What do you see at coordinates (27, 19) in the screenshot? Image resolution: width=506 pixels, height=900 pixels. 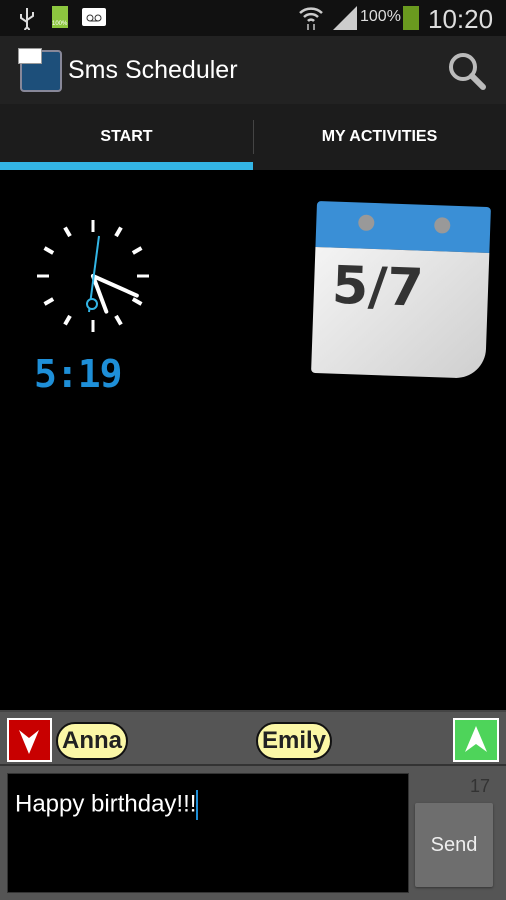 I see `usb-icon` at bounding box center [27, 19].